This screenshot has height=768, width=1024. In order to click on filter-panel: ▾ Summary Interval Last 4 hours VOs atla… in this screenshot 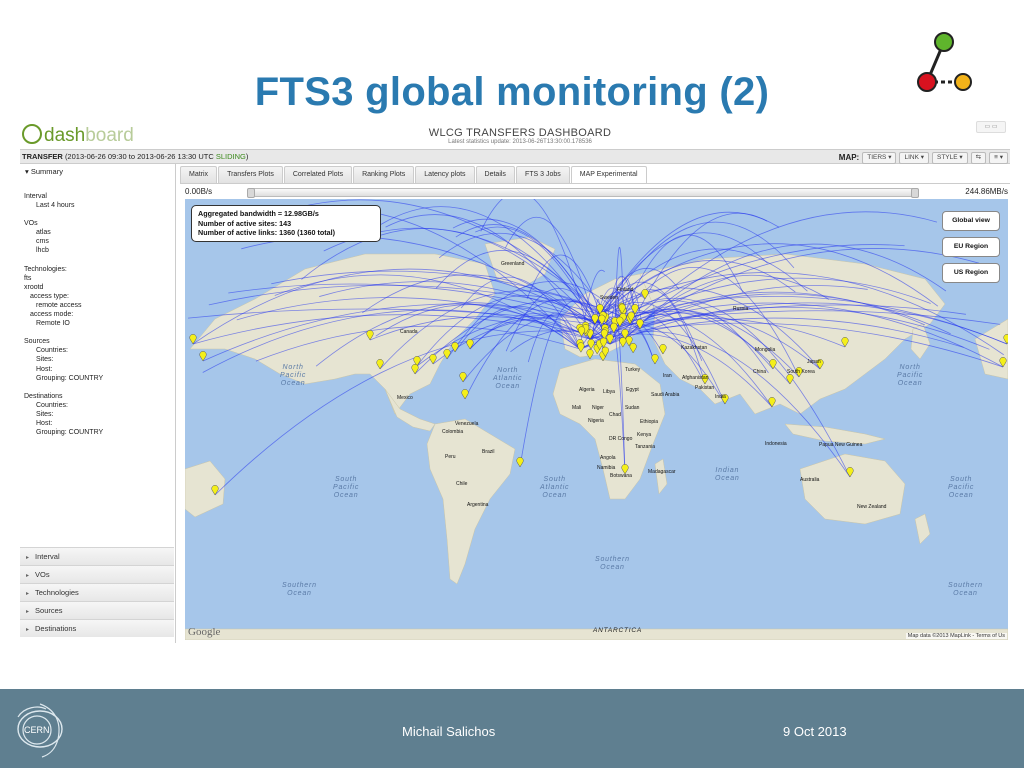, I will do `click(98, 403)`.